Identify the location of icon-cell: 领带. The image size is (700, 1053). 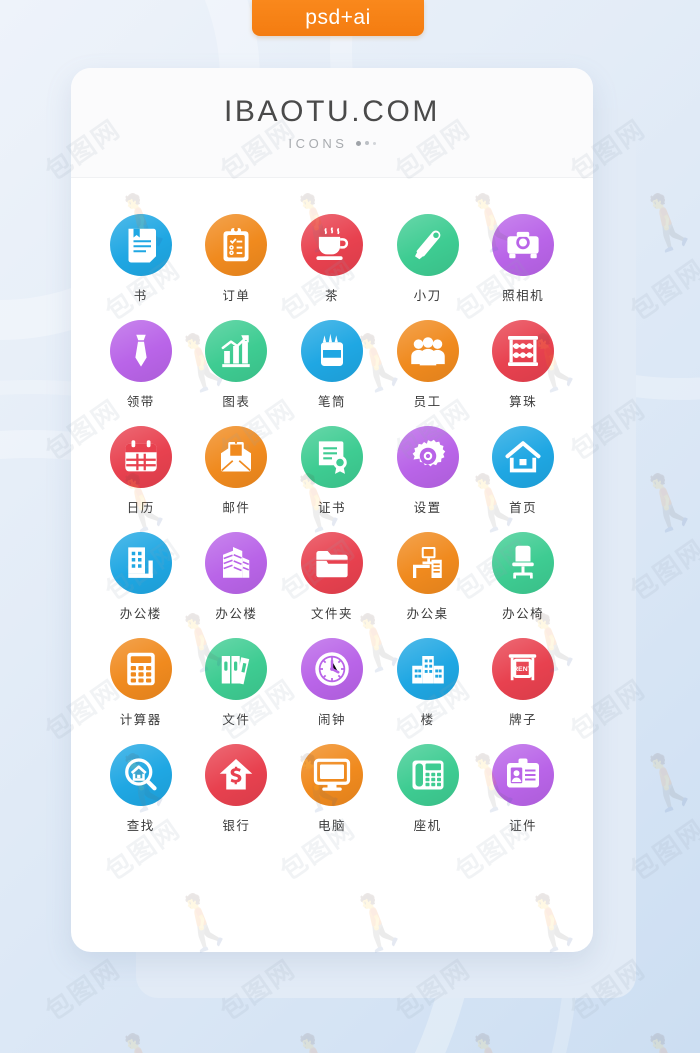
(141, 365).